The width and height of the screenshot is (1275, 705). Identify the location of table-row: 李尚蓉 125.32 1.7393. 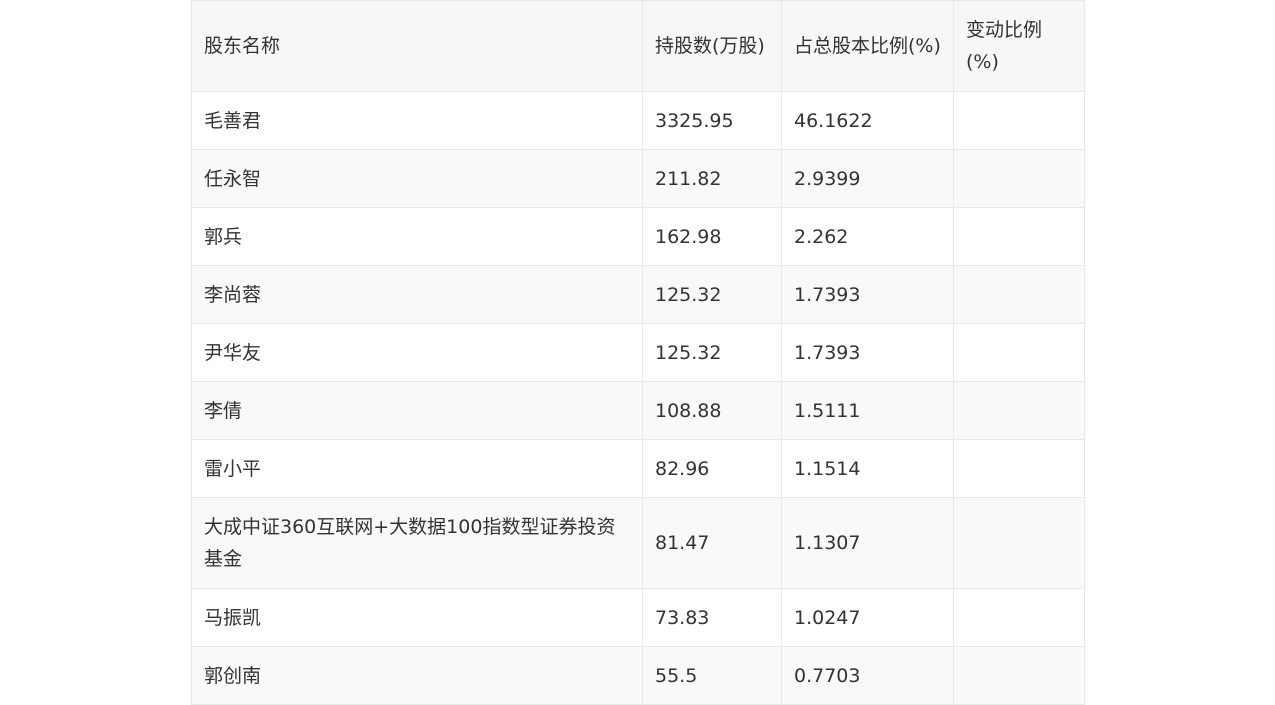
(638, 294).